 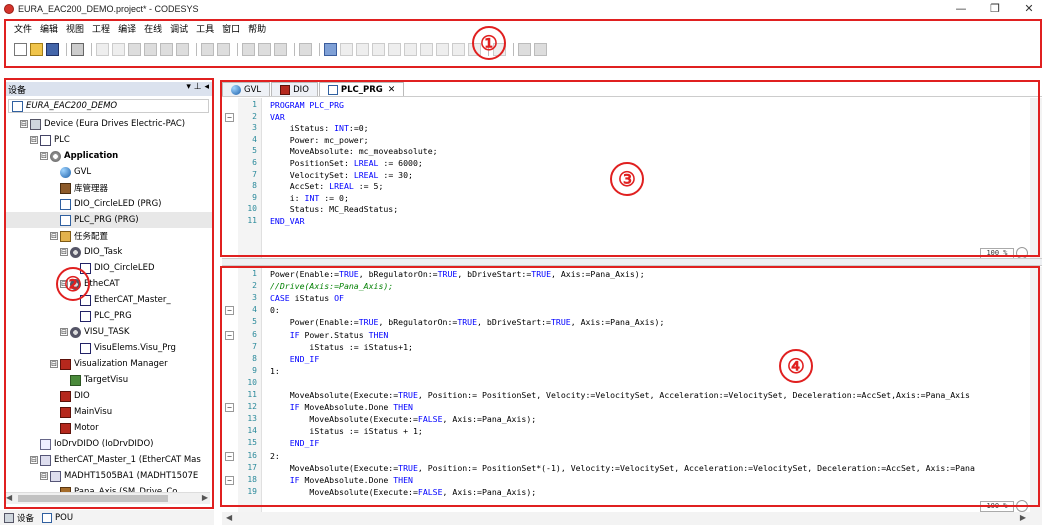 I want to click on tab-pou: POU, so click(x=57, y=517).